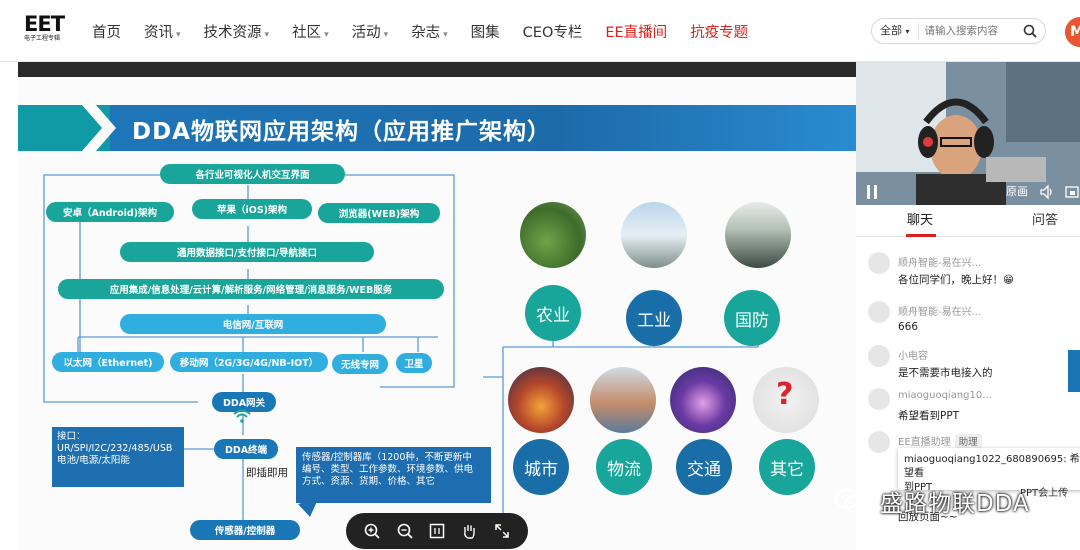  What do you see at coordinates (553, 235) in the screenshot?
I see `agriculture-photo` at bounding box center [553, 235].